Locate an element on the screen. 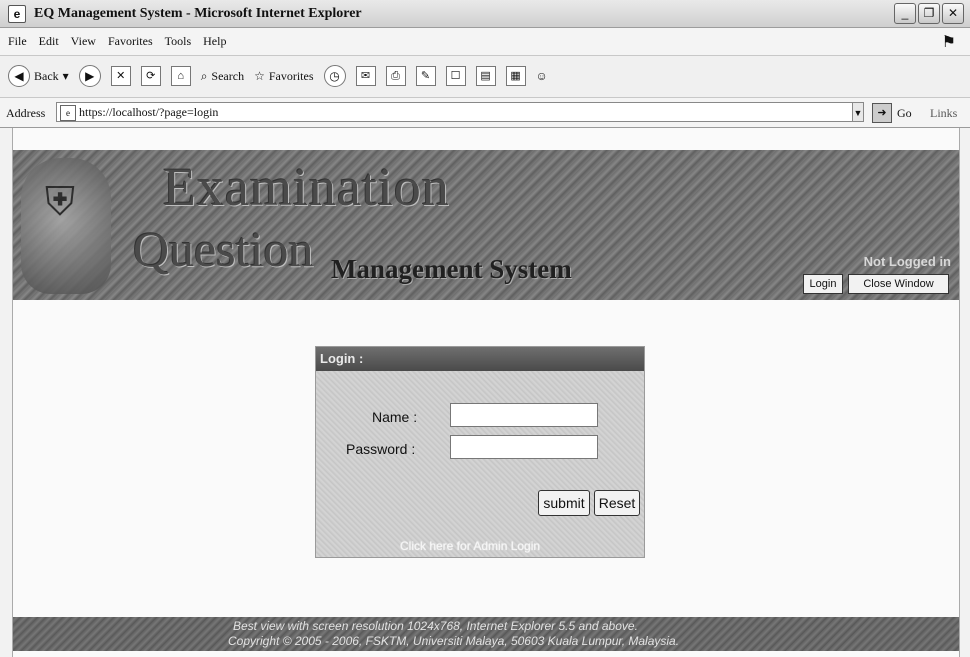  password-input is located at coordinates (524, 447).